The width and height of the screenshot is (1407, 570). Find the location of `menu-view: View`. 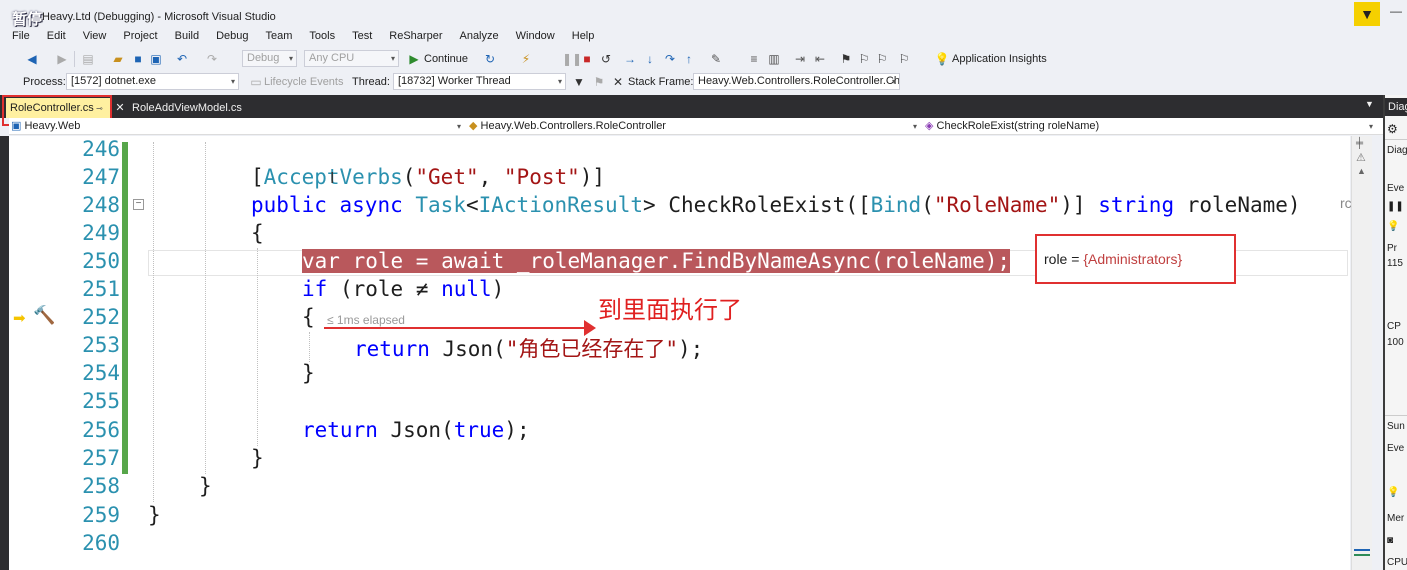

menu-view: View is located at coordinates (95, 38).